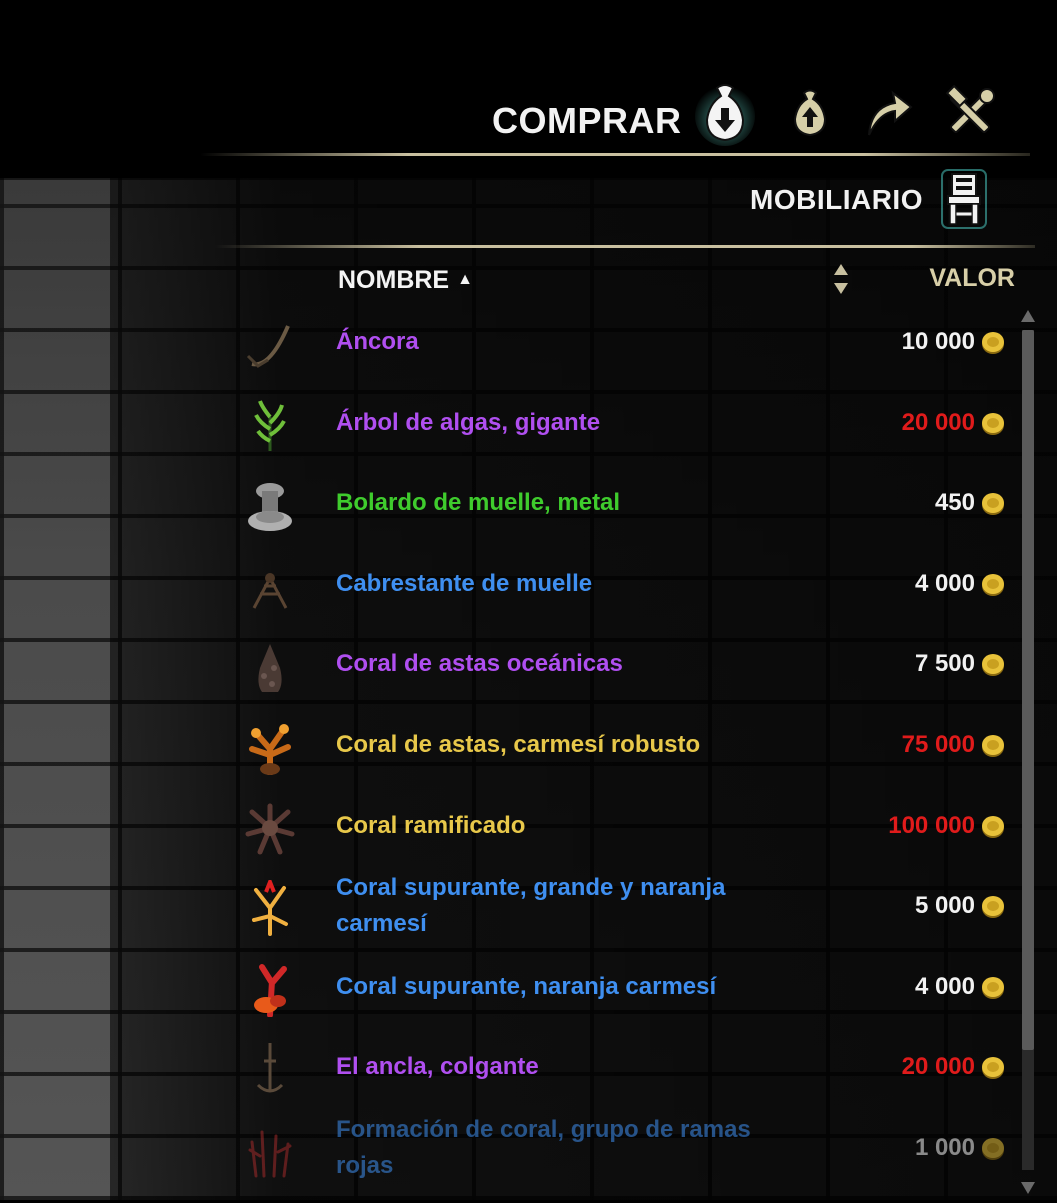  Describe the element at coordinates (464, 583) in the screenshot. I see `item-name: Cabrestante de muelle` at that location.